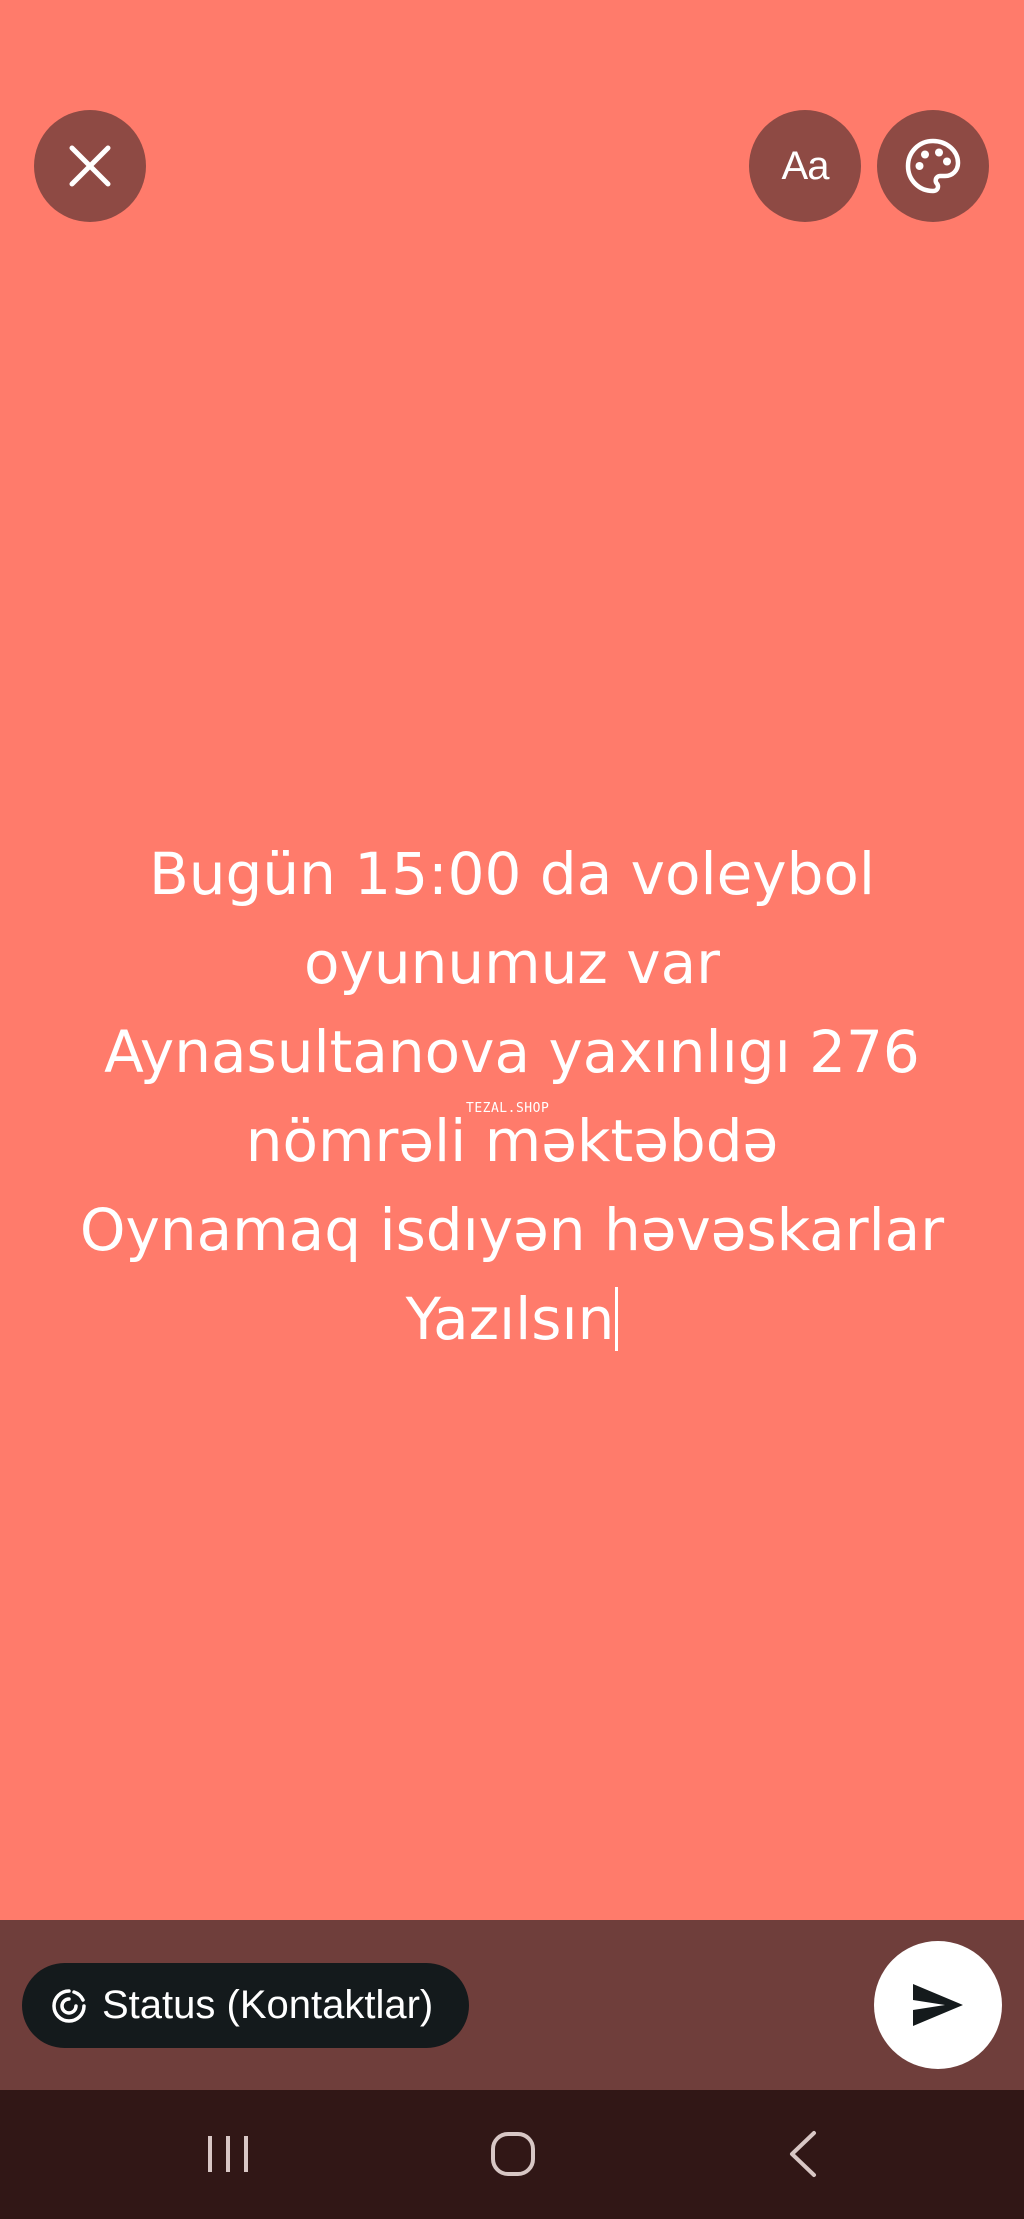  I want to click on back-icon, so click(803, 2154).